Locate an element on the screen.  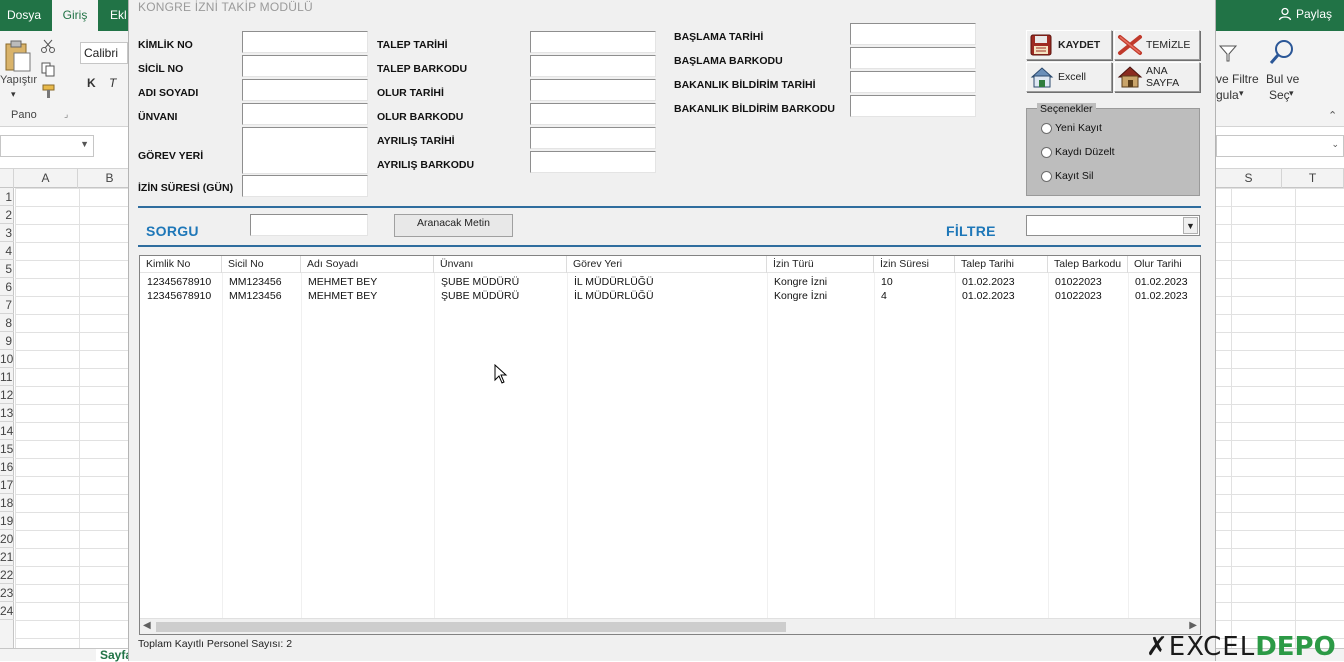
izin-suresi-input is located at coordinates (305, 186).